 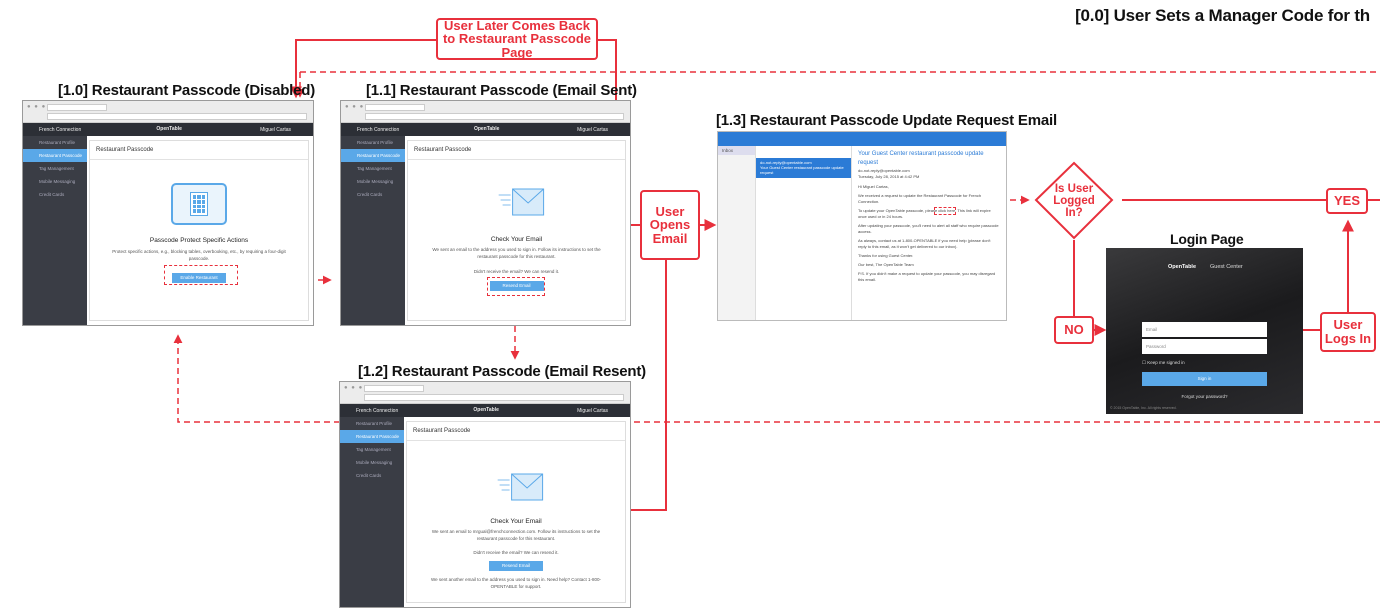 I want to click on title-s12: [1.2] Restaurant Passcode (Email Resent), so click(x=502, y=371).